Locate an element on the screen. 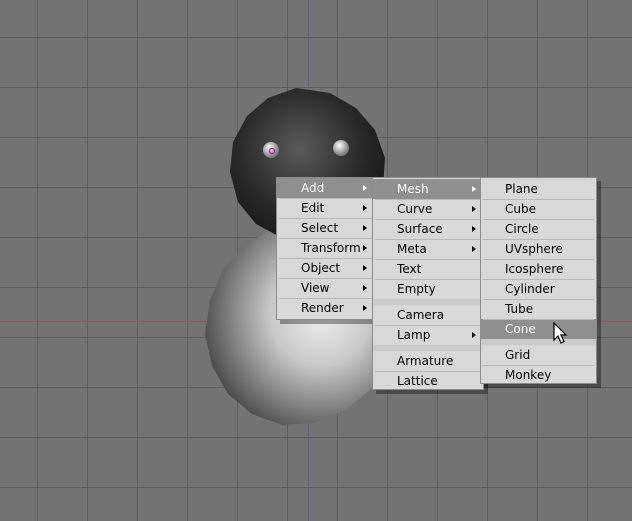 The image size is (632, 521). menu-item-label: Cone is located at coordinates (520, 329).